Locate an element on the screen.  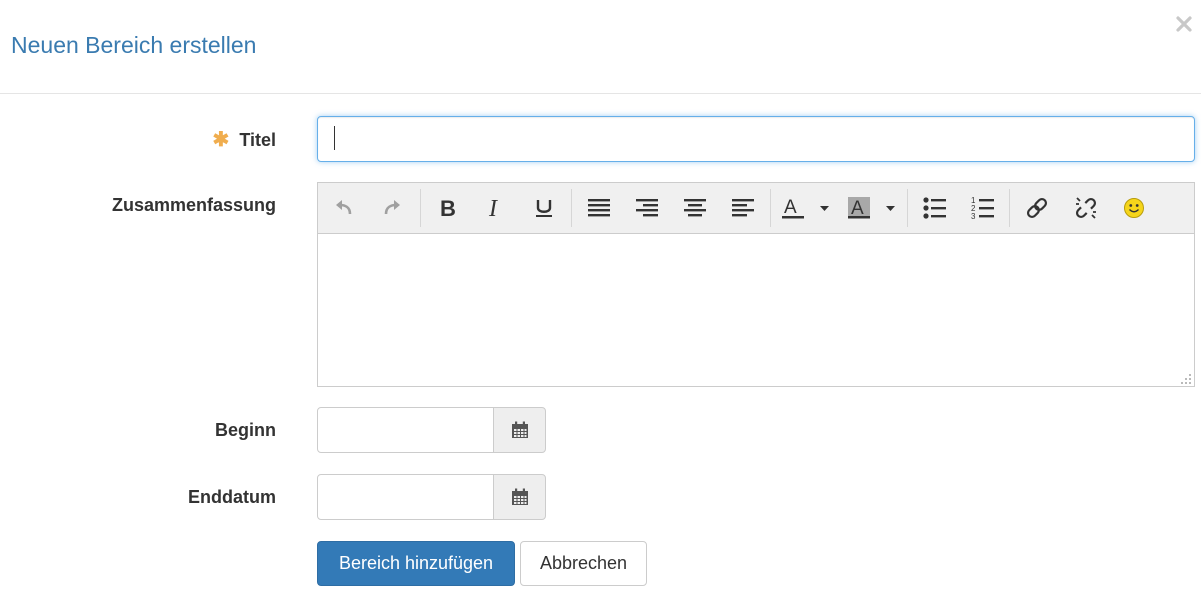
align-left-button is located at coordinates (743, 208).